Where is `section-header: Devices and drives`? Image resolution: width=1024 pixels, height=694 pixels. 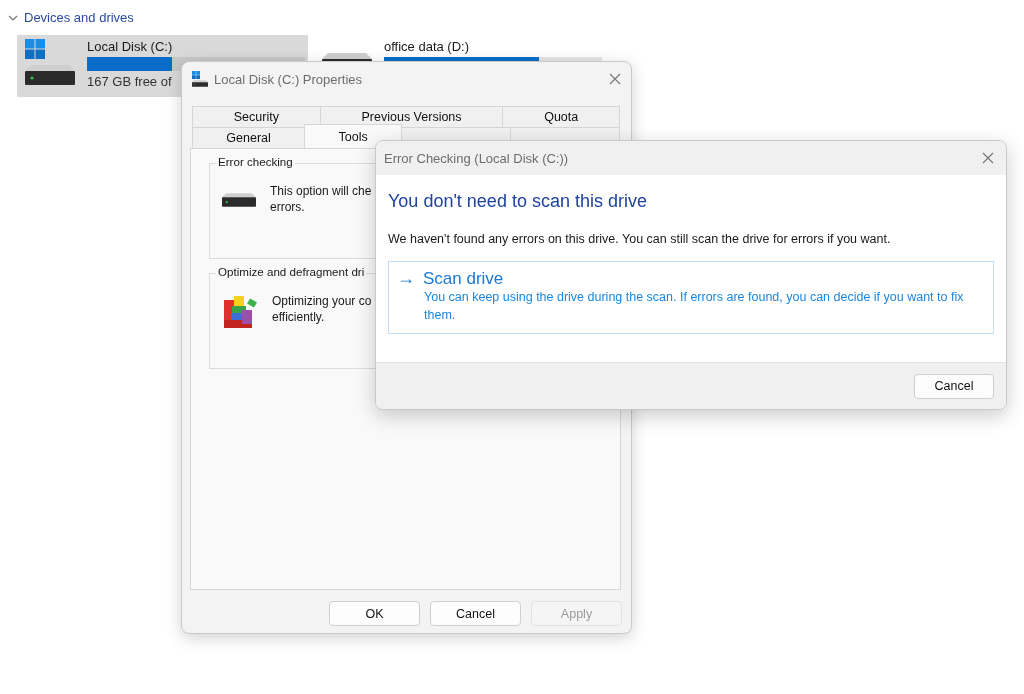
section-header: Devices and drives is located at coordinates (79, 17).